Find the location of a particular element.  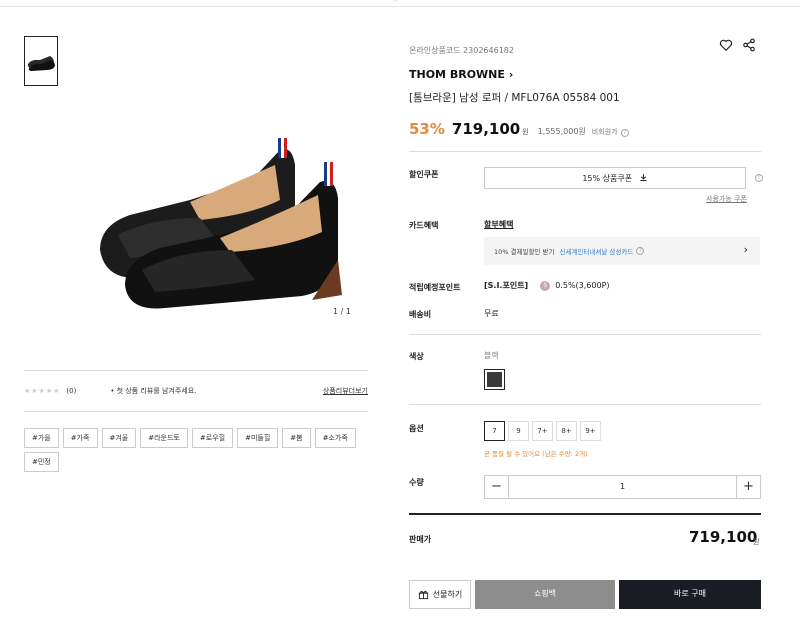

option-label: 옵션 is located at coordinates (416, 428).